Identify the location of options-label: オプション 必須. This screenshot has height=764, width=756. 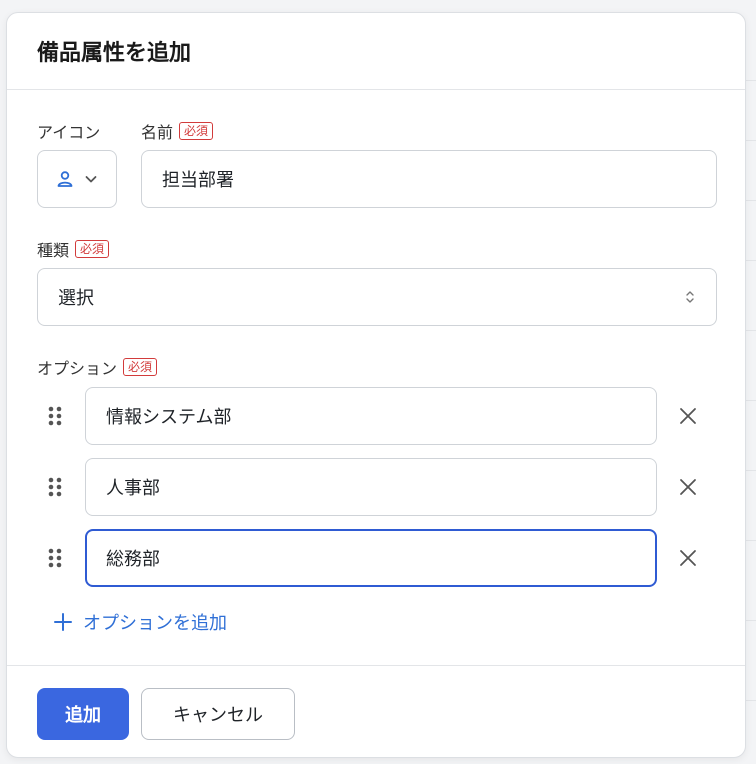
(97, 367).